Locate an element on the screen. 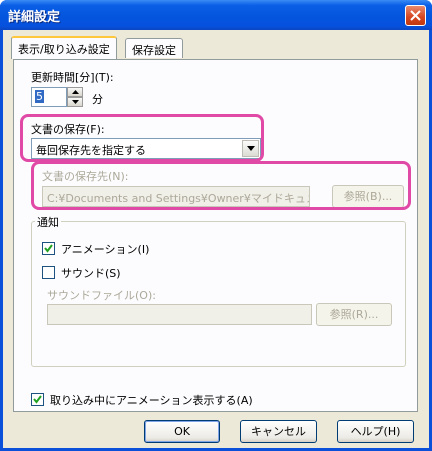  animation-label: アニメーション(I) is located at coordinates (105, 249).